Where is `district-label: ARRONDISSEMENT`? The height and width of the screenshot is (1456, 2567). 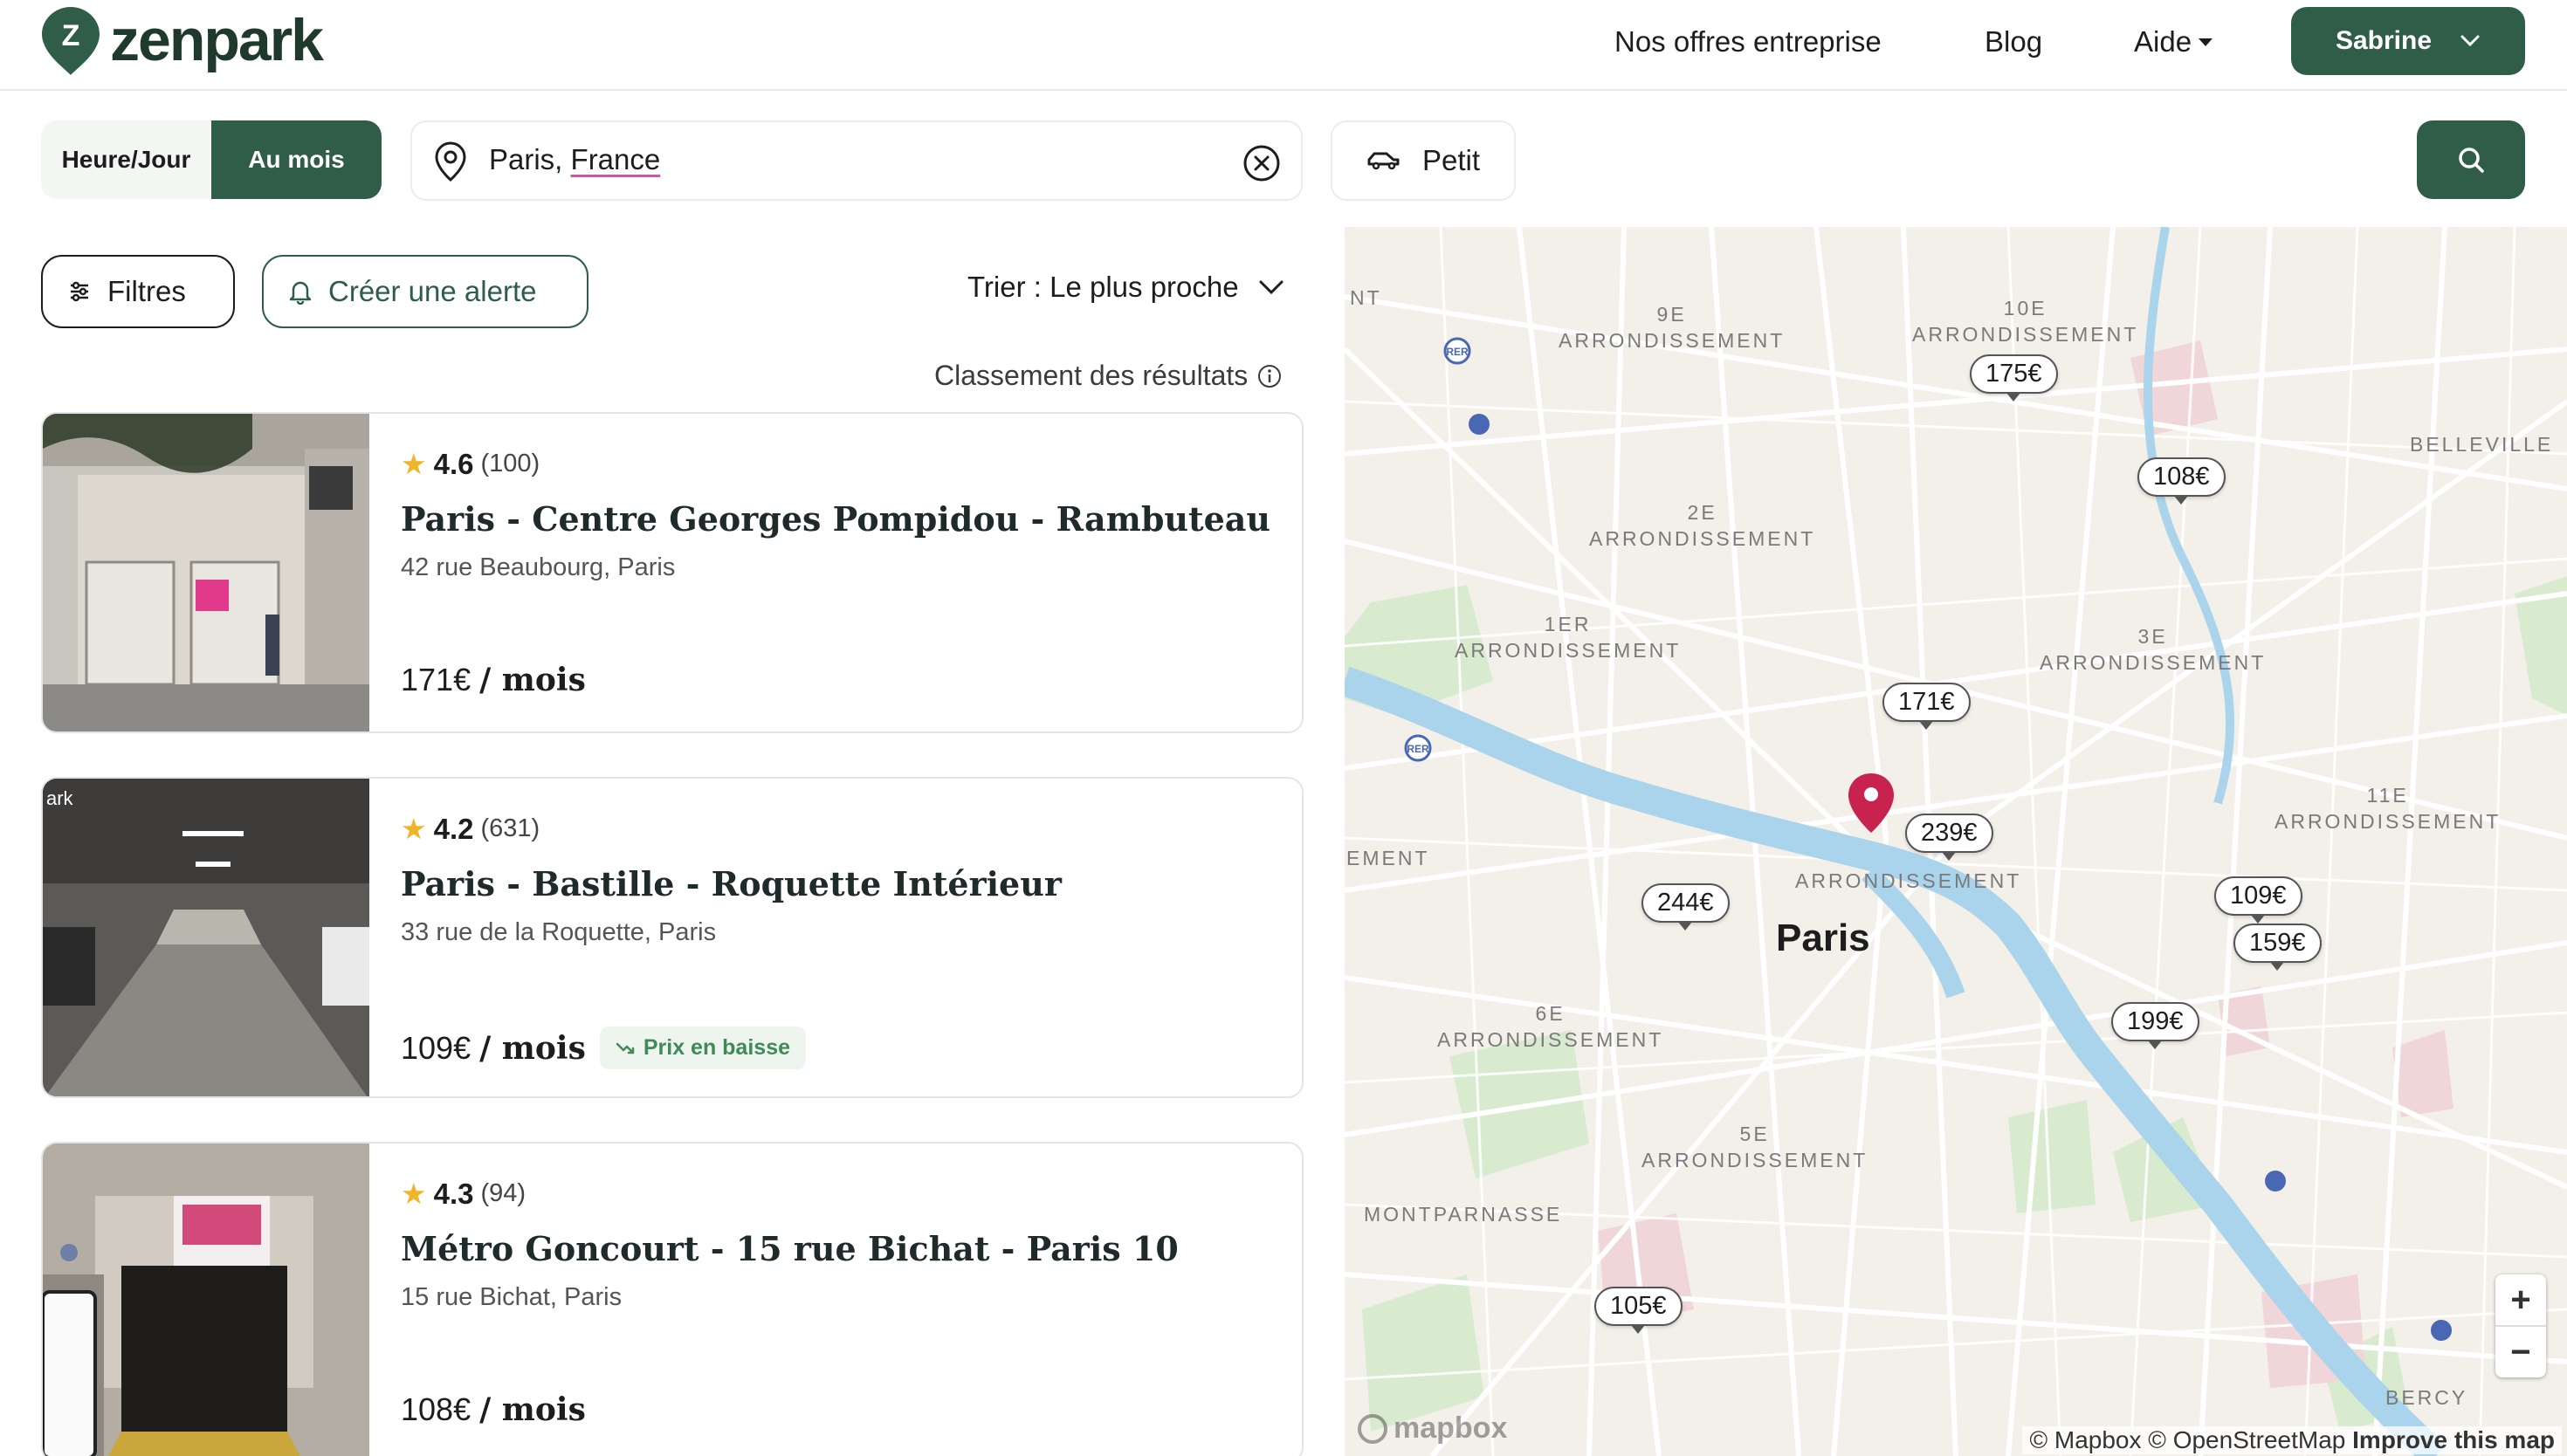
district-label: ARRONDISSEMENT is located at coordinates (1908, 880).